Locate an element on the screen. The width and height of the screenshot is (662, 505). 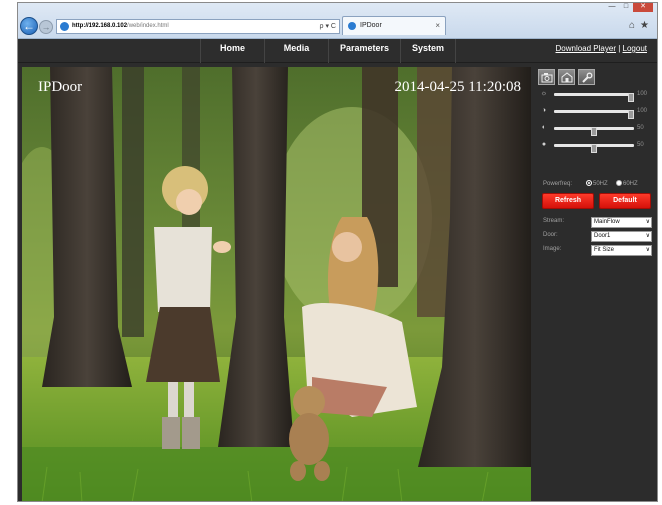
hue-icon: ● is located at coordinates (544, 144).